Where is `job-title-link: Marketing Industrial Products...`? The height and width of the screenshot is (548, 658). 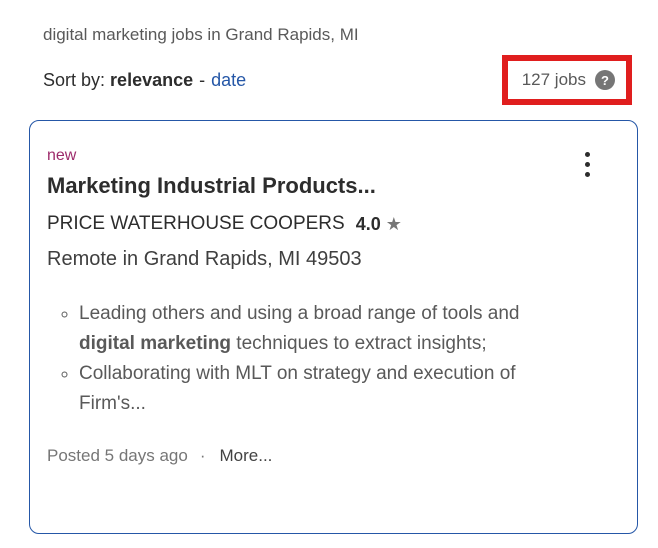 job-title-link: Marketing Industrial Products... is located at coordinates (211, 186).